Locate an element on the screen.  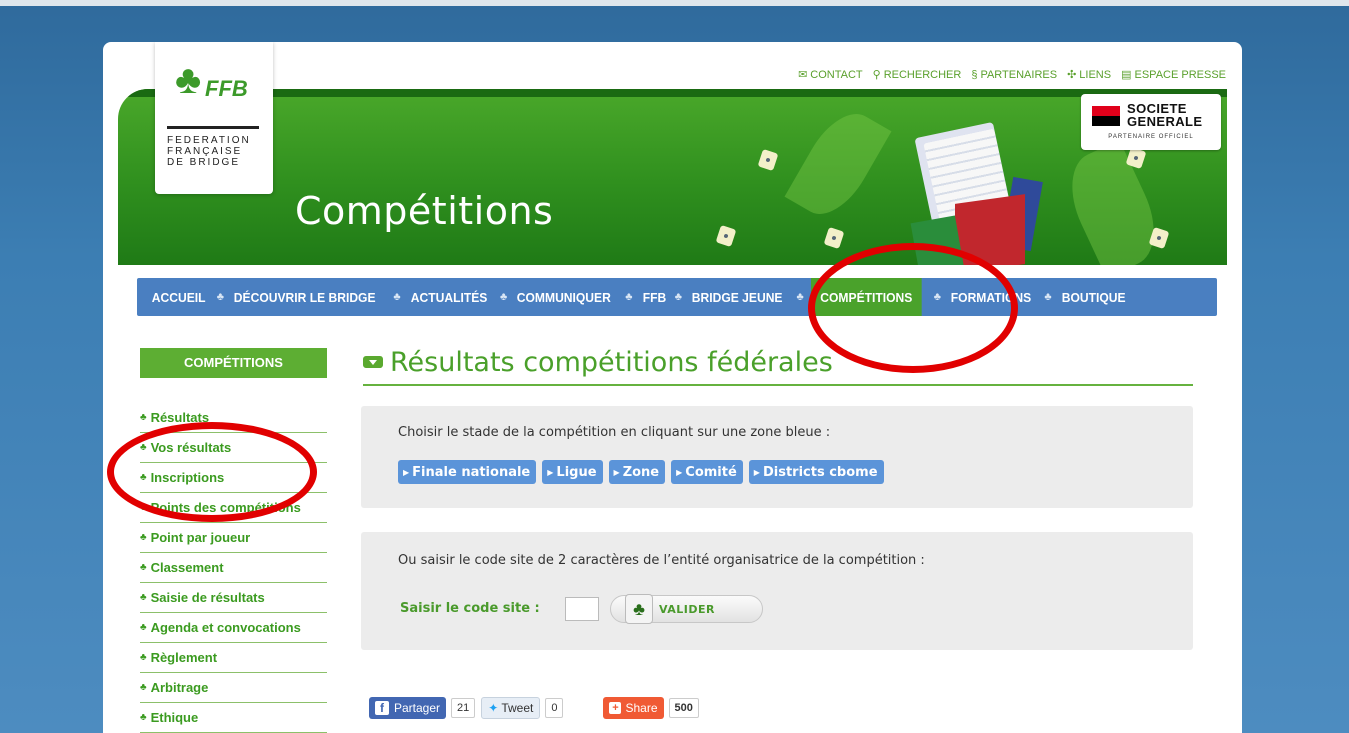
sidebar-item-points-competitions: ♣ Points des compétitions is located at coordinates (233, 508).